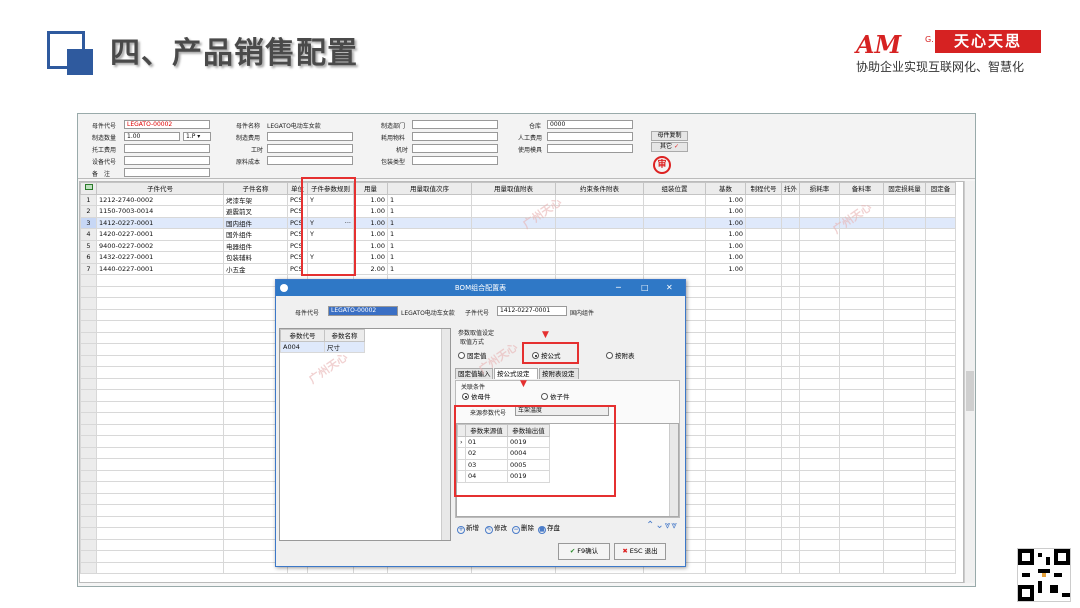 This screenshot has height=608, width=1080. What do you see at coordinates (599, 188) in the screenshot?
I see `column-header: 约束条件附表` at bounding box center [599, 188].